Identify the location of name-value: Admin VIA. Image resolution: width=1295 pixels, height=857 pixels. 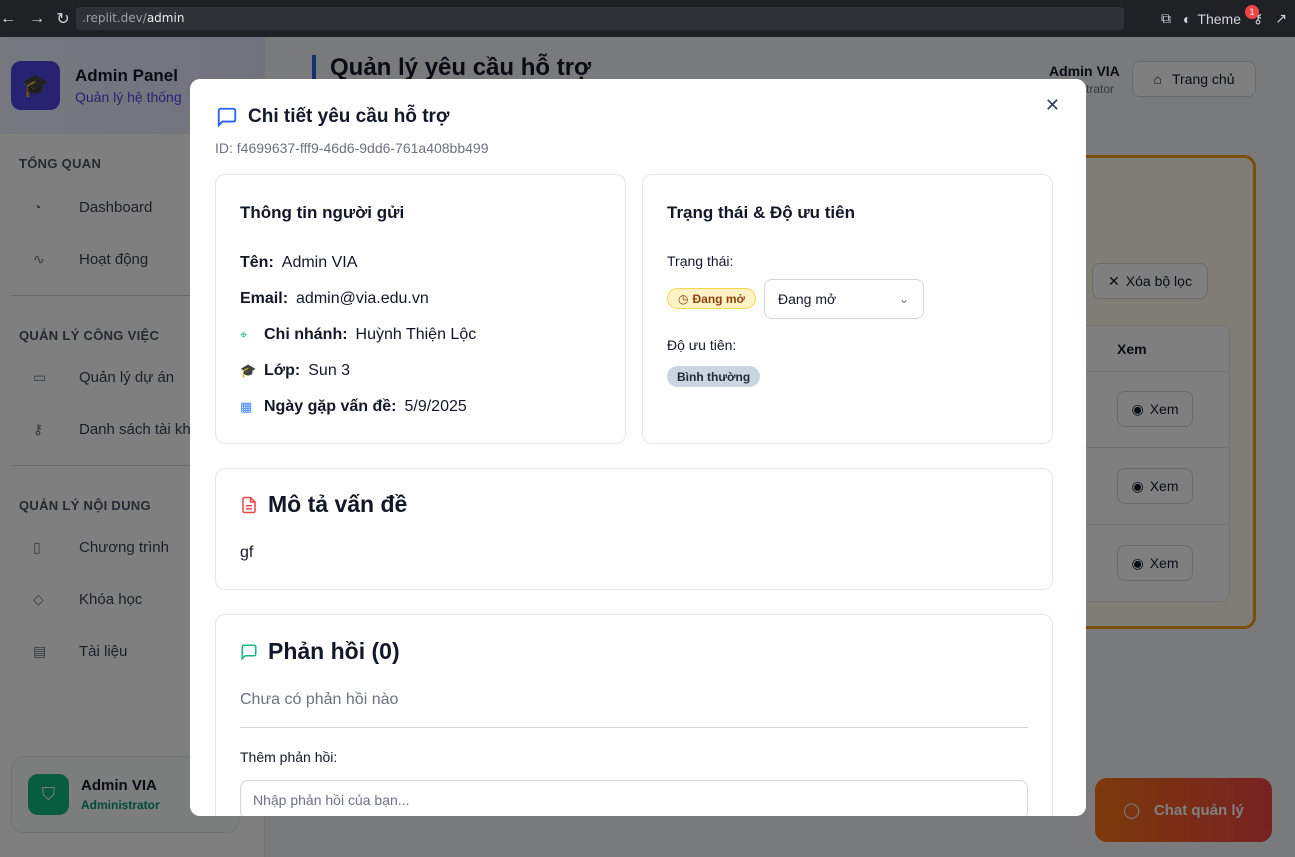
(319, 262).